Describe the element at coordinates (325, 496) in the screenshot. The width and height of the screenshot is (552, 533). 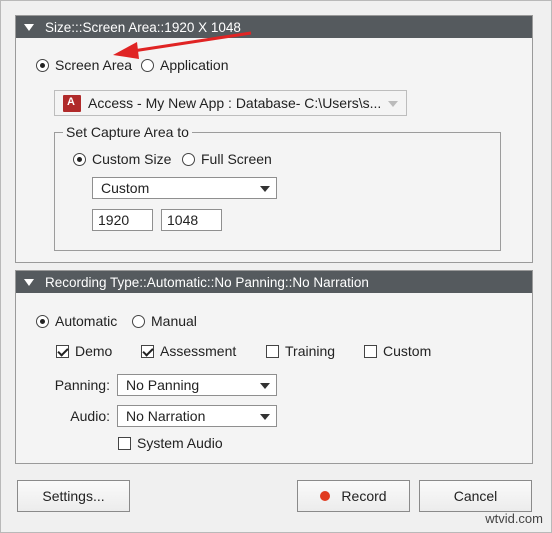
I see `record-dot-icon` at that location.